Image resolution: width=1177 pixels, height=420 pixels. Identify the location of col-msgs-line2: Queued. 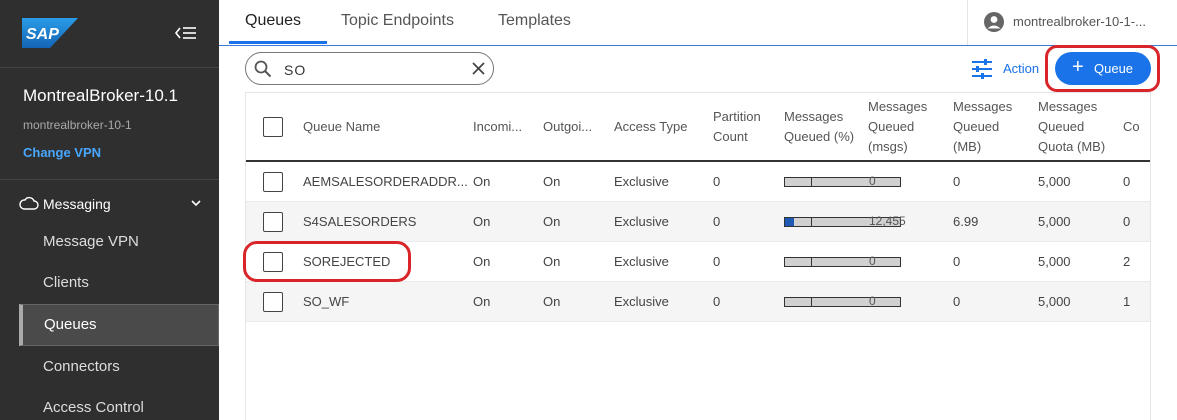
(891, 126).